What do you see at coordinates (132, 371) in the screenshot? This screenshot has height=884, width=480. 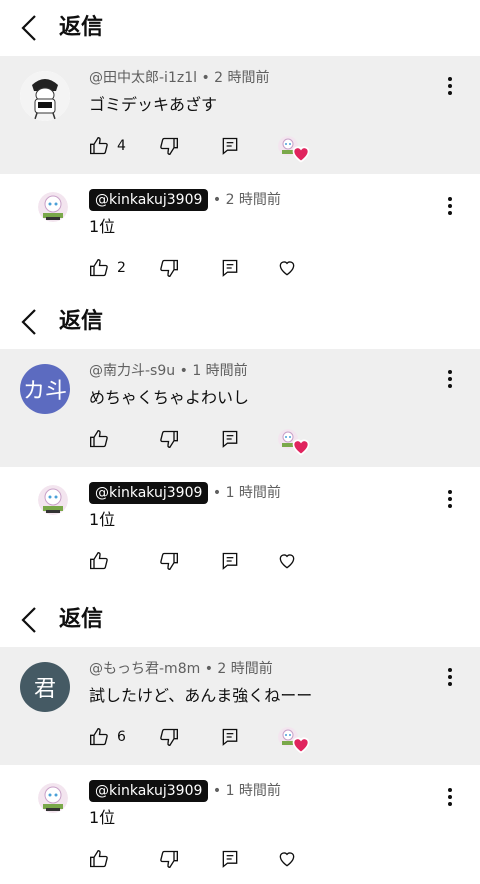 I see `comment-author: @南力斗-s9u` at bounding box center [132, 371].